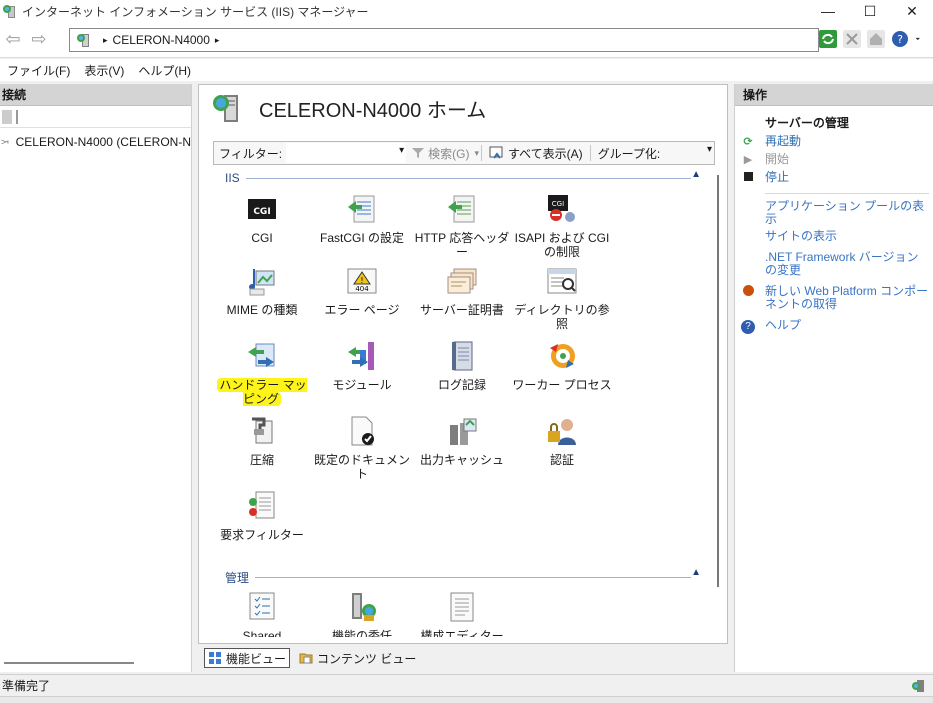 This screenshot has height=703, width=933. What do you see at coordinates (83, 40) in the screenshot?
I see `server-icon` at bounding box center [83, 40].